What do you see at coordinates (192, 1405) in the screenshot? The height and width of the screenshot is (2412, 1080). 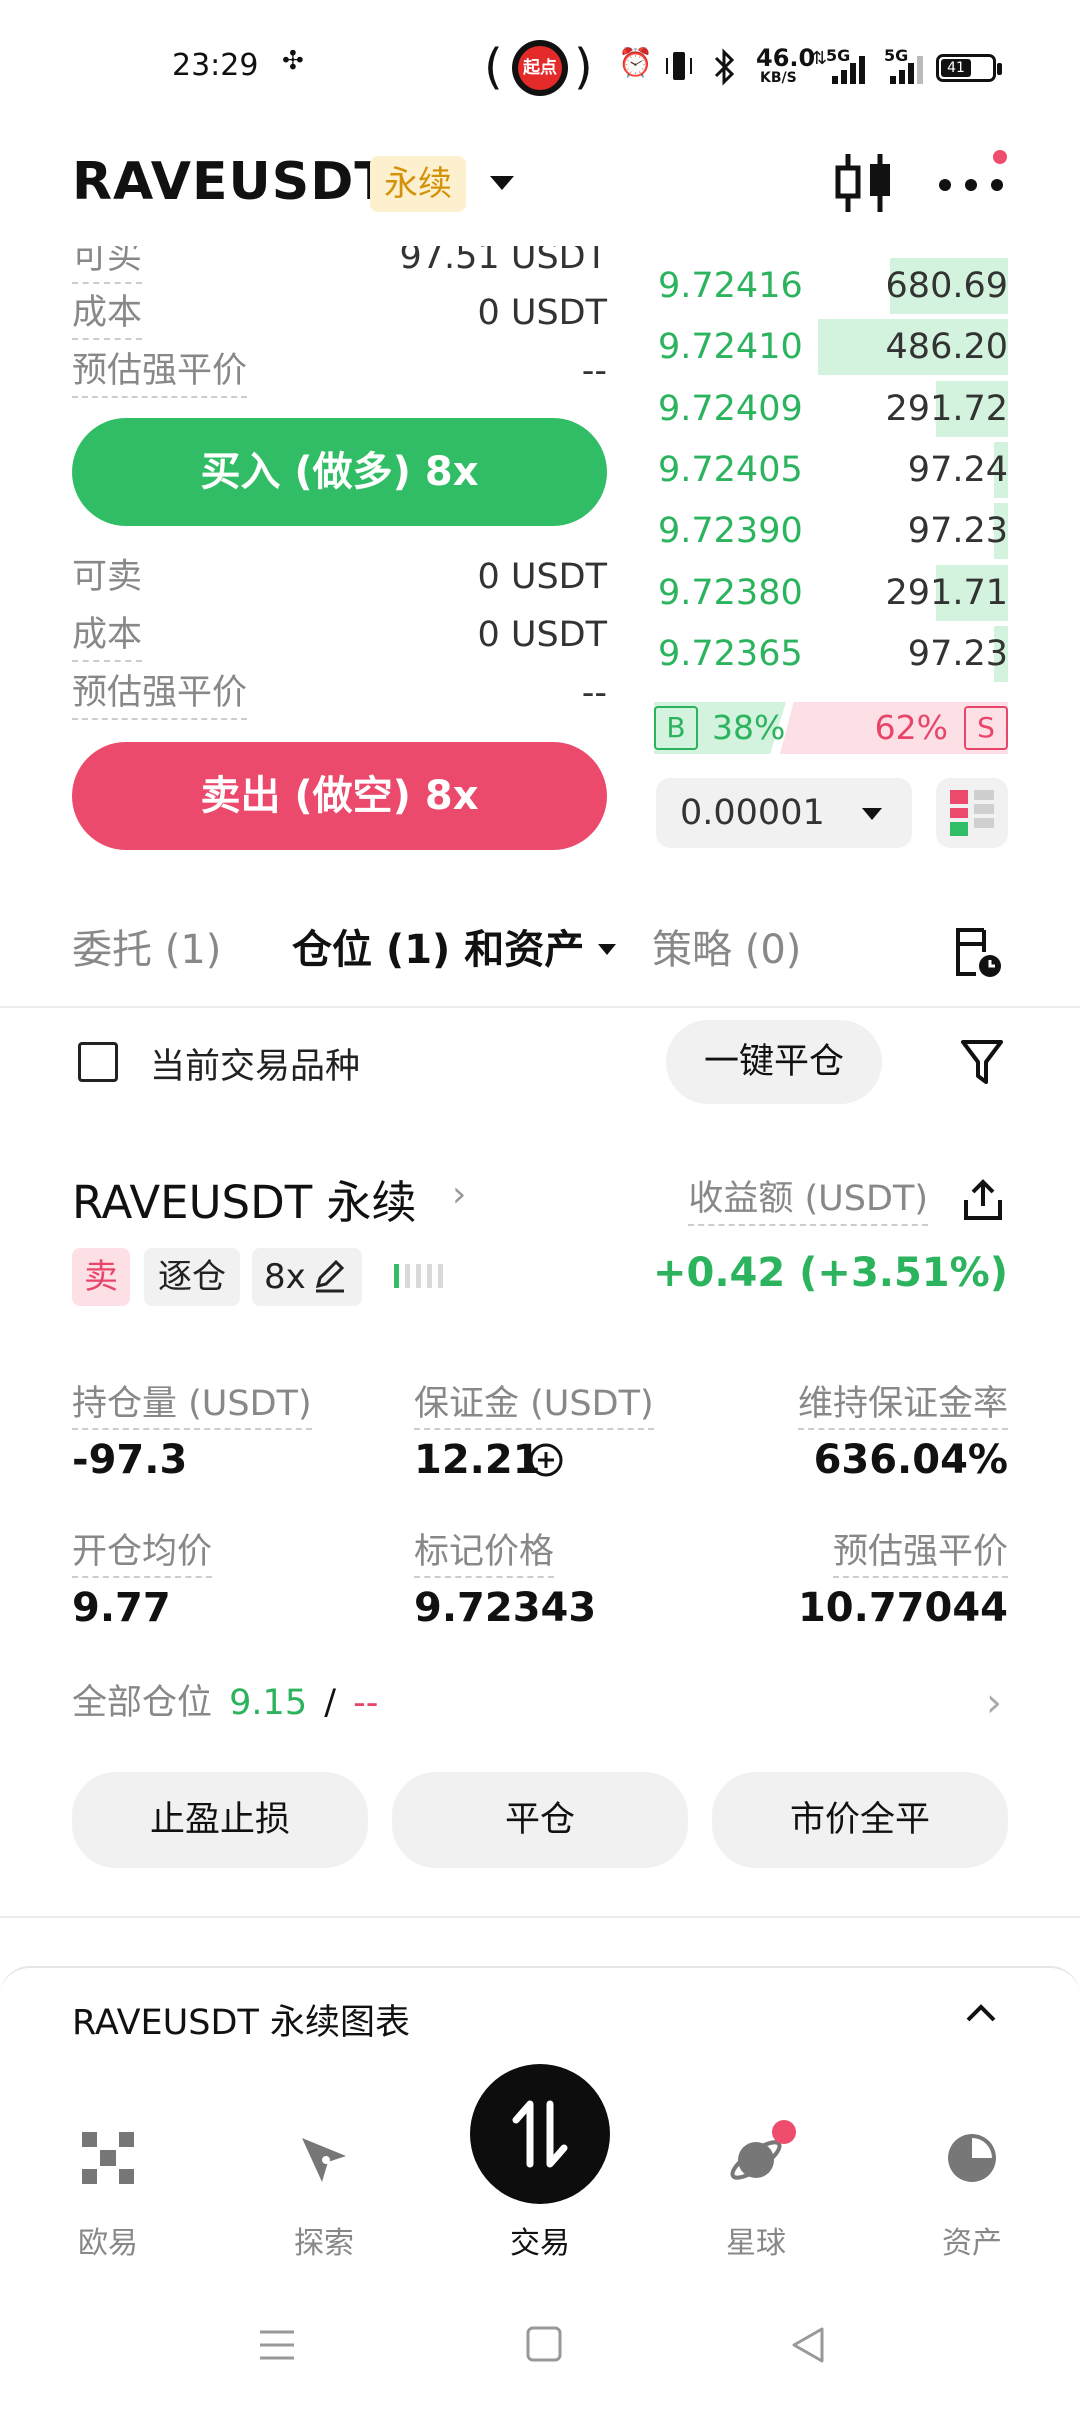 I see `size-label: 持仓量 (USDT)` at bounding box center [192, 1405].